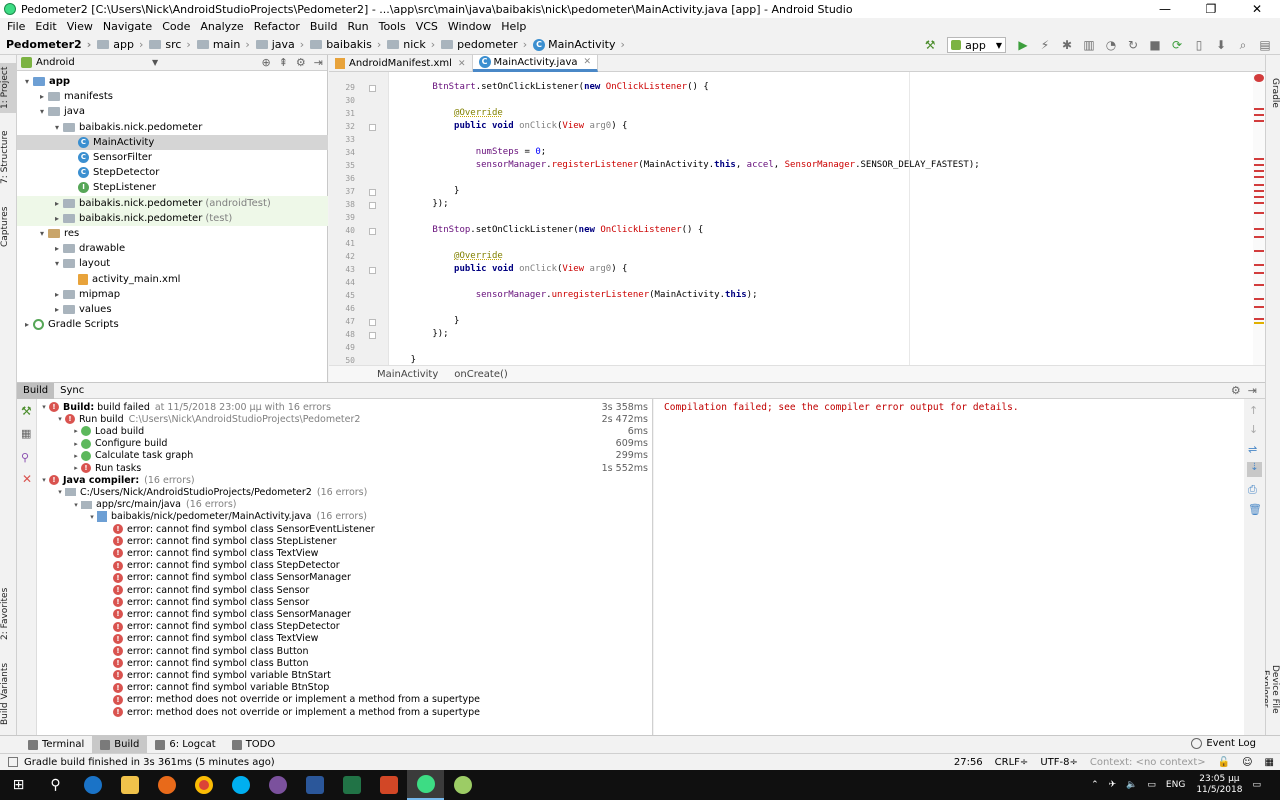  Describe the element at coordinates (64, 309) in the screenshot. I see `tree-item: ▸ values` at that location.